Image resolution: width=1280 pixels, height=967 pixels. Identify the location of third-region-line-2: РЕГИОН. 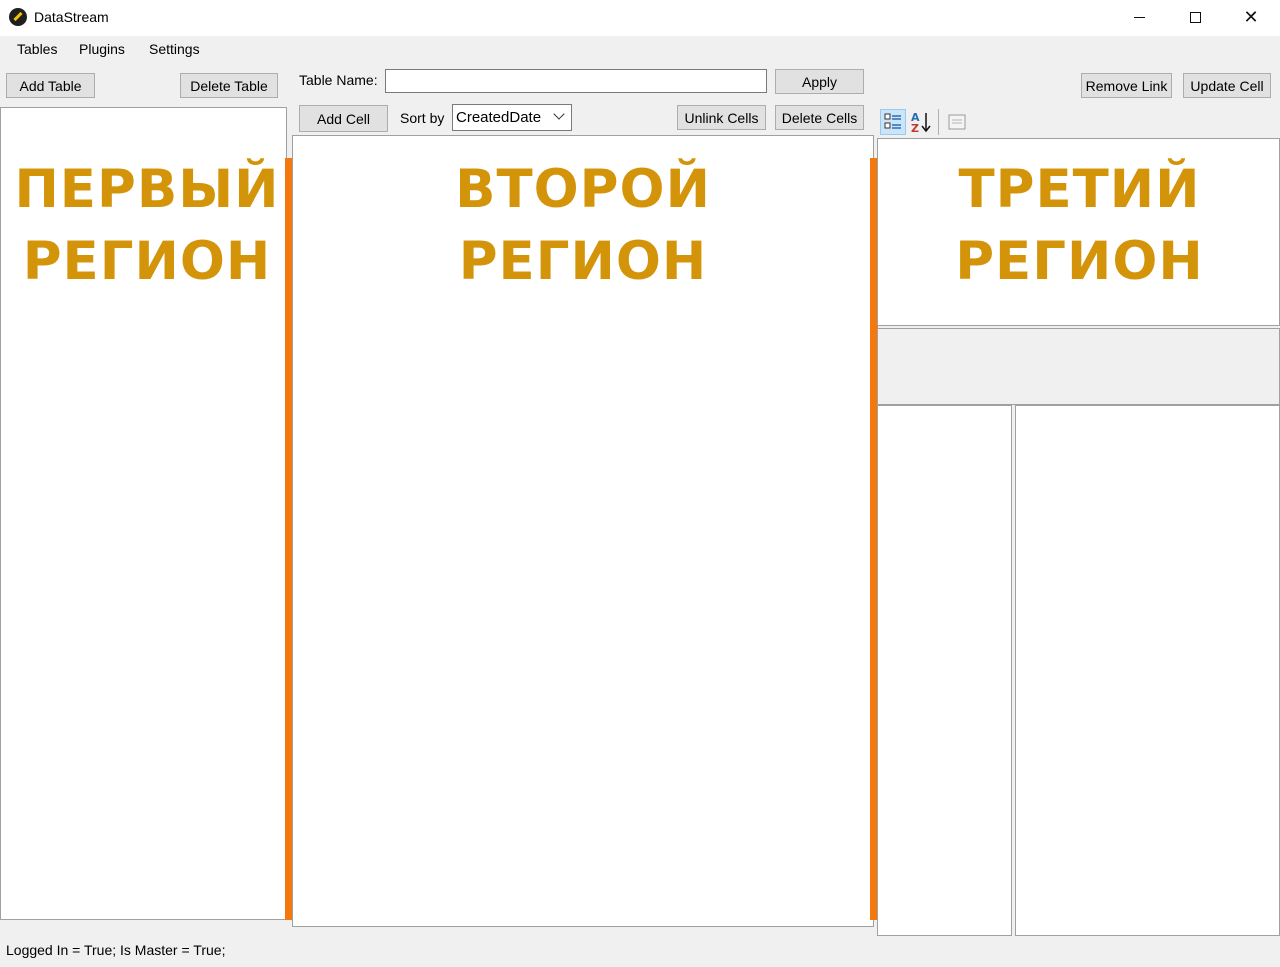
(1079, 261).